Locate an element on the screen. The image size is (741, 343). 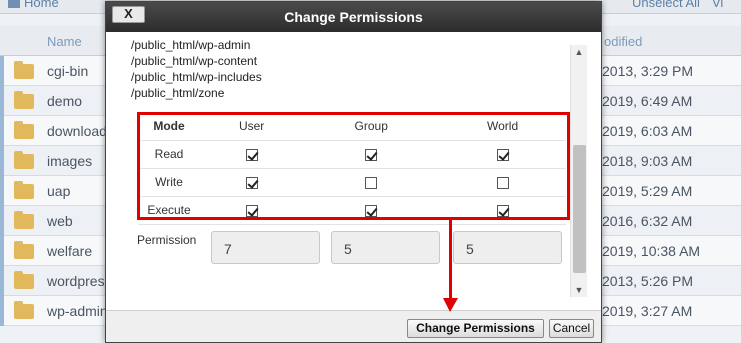
home-button: Home is located at coordinates (33, 6).